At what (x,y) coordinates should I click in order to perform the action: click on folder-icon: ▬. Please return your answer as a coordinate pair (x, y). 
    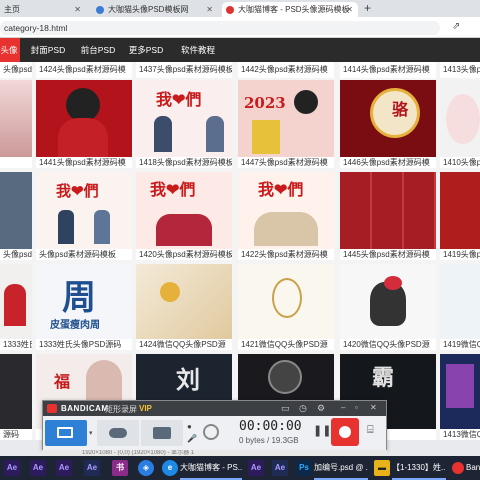
    Looking at the image, I should click on (382, 468).